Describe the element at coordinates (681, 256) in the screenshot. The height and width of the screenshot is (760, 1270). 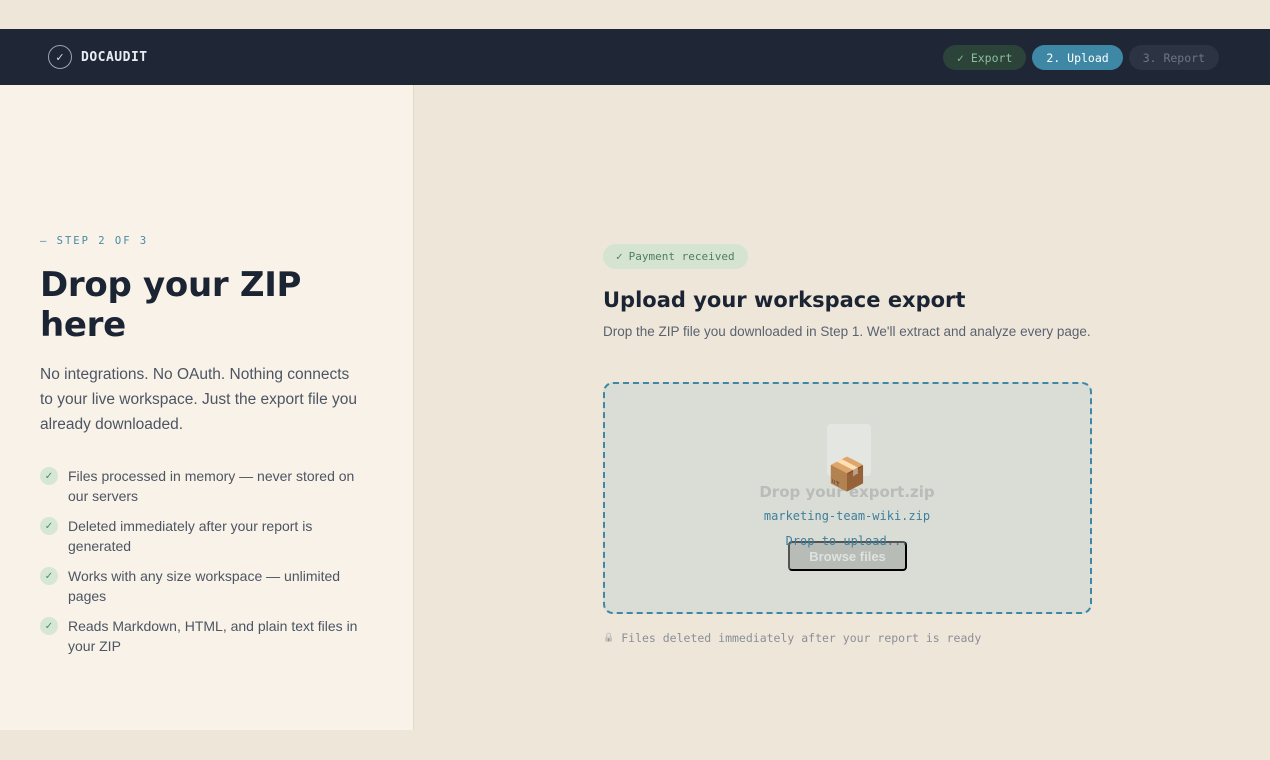
I see `badge-label: Payment received` at that location.